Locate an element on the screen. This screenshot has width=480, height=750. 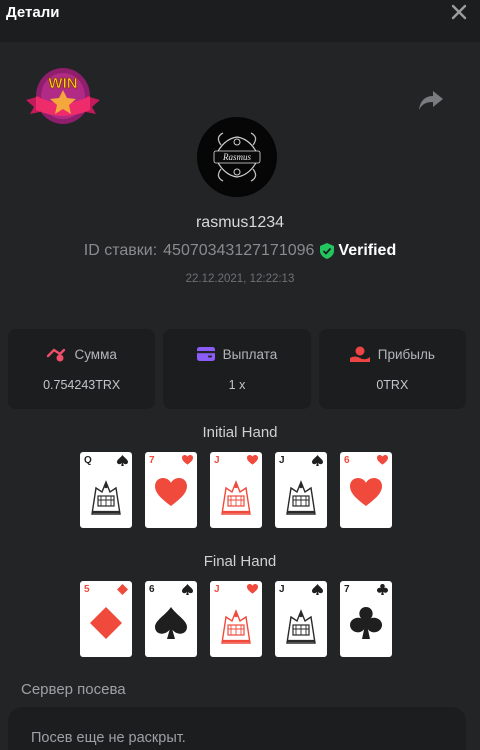
page-title: Детали is located at coordinates (33, 12).